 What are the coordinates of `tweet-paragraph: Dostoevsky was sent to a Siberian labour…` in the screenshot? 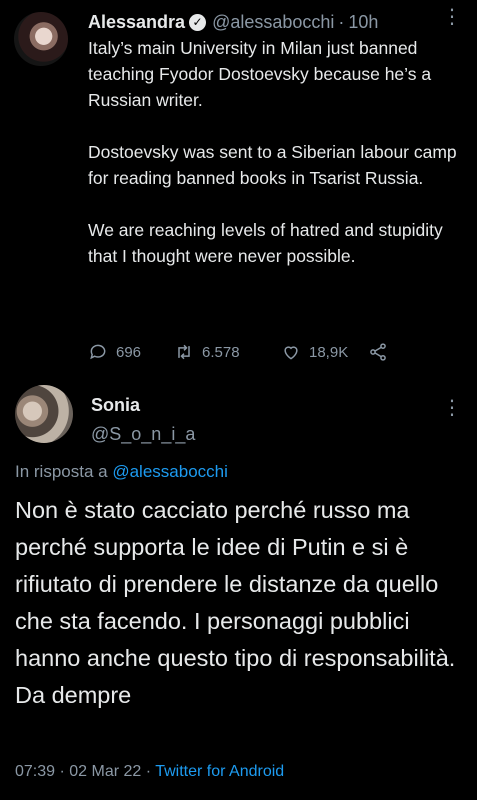 It's located at (272, 165).